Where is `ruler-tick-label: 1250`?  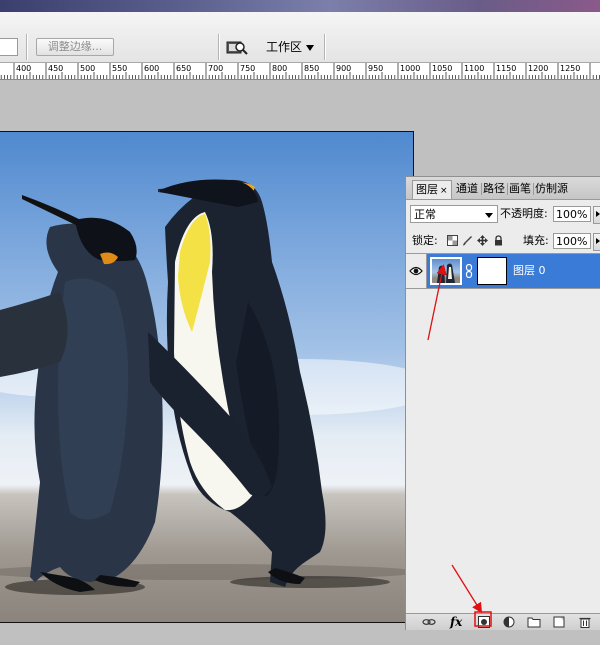 ruler-tick-label: 1250 is located at coordinates (570, 68).